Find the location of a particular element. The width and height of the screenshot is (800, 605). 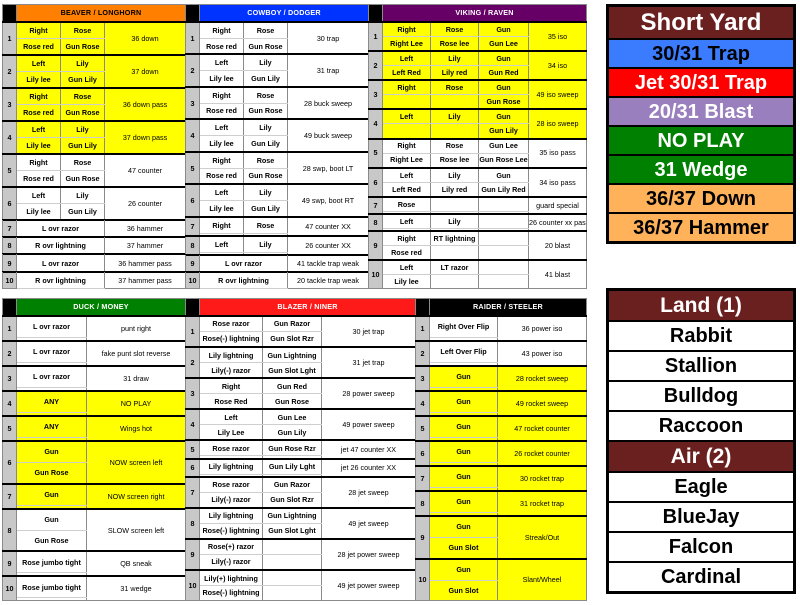

short-yard-play: 20/31 Blast is located at coordinates (701, 111).